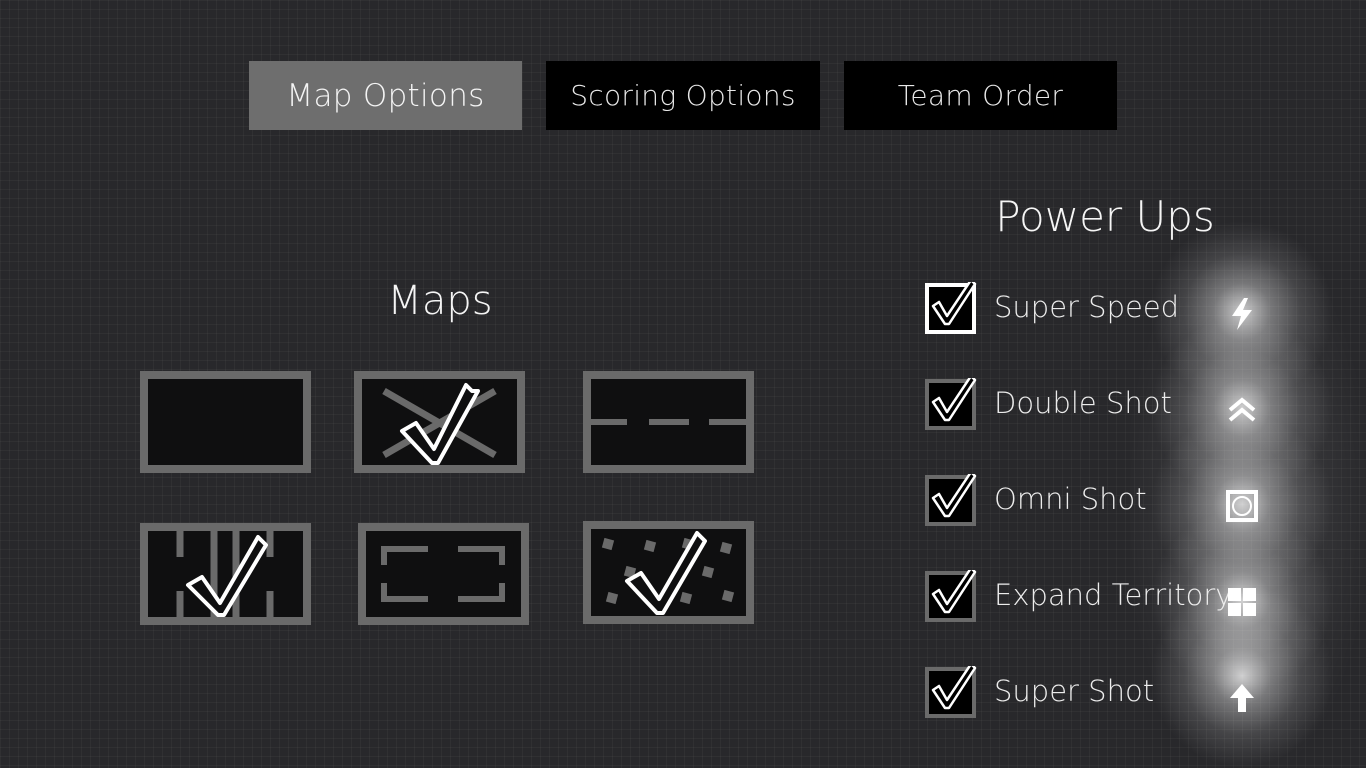 This screenshot has height=768, width=1366. Describe the element at coordinates (683, 95) in the screenshot. I see `tab-scoring-options: Scoring Options` at that location.